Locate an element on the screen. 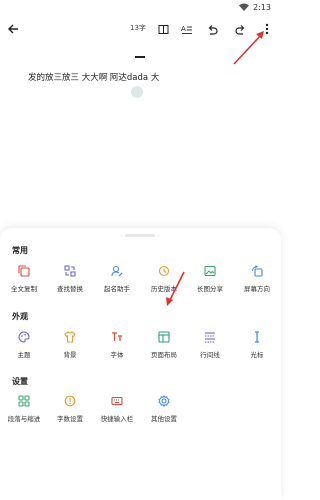 This screenshot has height=500, width=320. annotation-arrow-history is located at coordinates (175, 288).